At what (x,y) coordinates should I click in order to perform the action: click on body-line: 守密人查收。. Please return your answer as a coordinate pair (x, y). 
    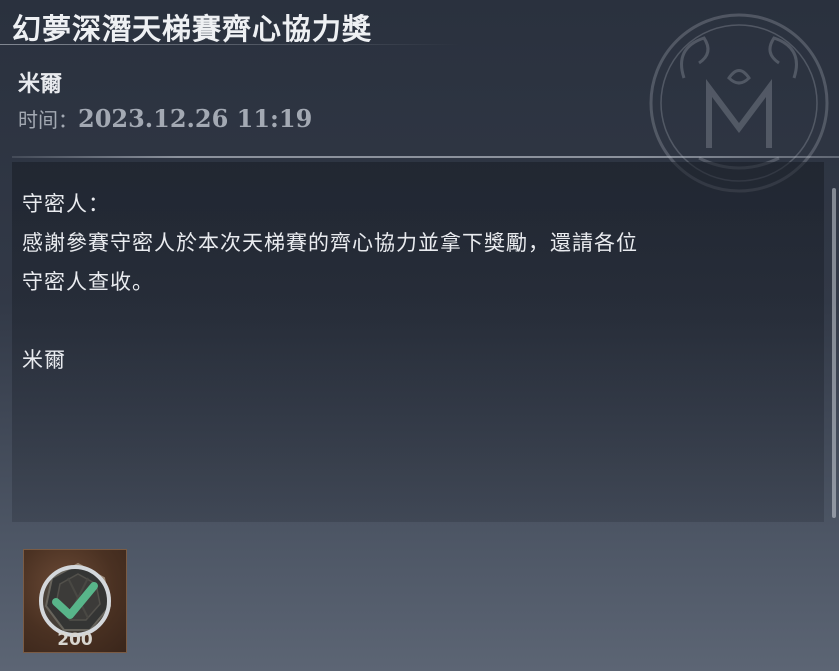
    Looking at the image, I should click on (88, 282).